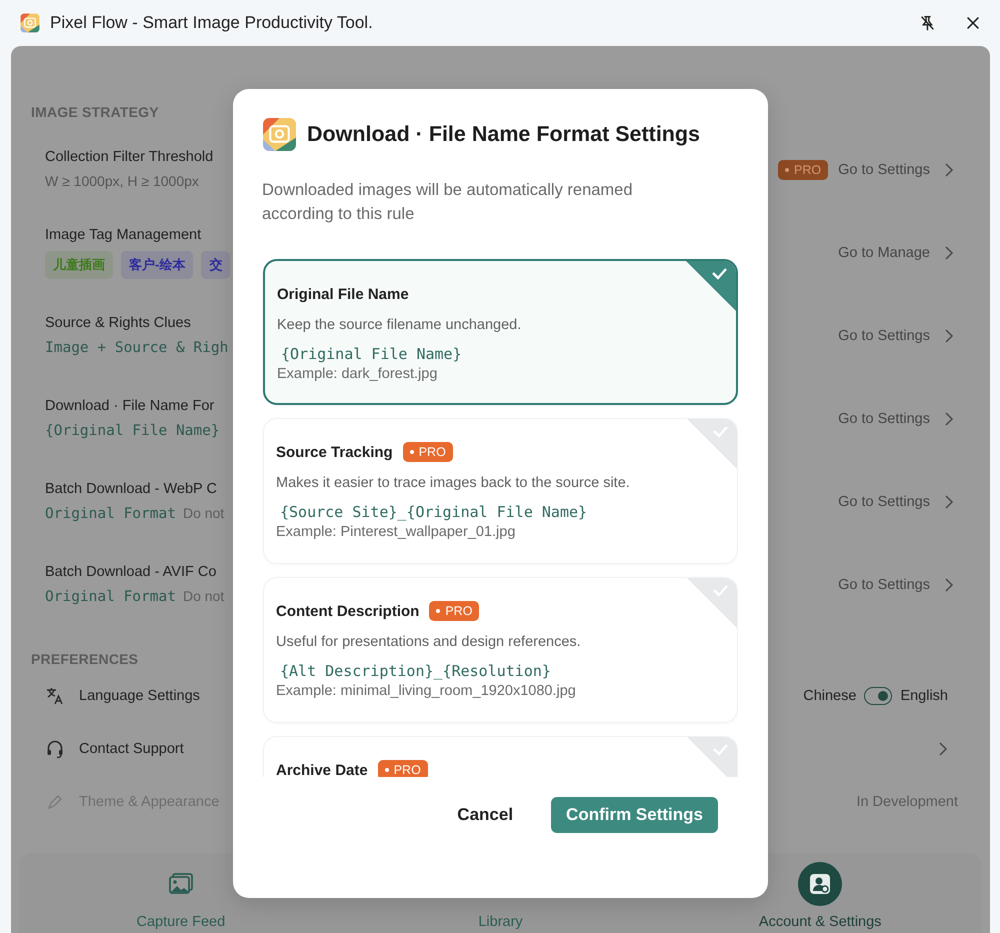 This screenshot has height=933, width=1000. Describe the element at coordinates (884, 252) in the screenshot. I see `settings-link: Go to Manage` at that location.